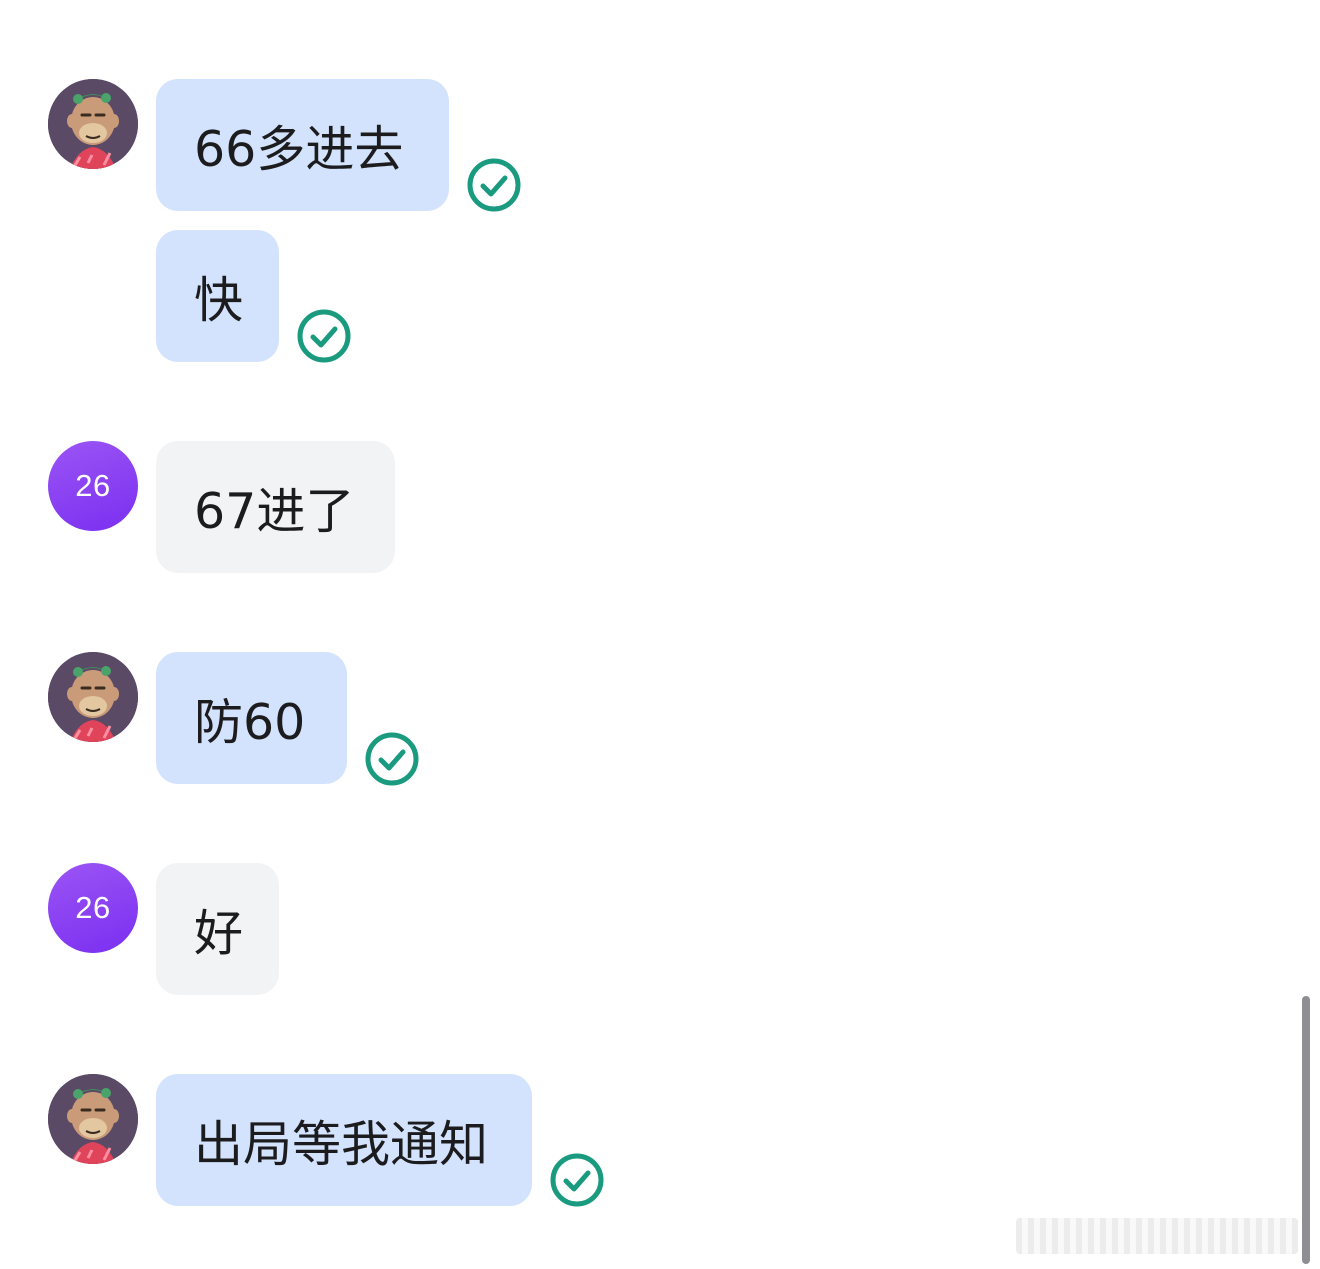  I want to click on message-bubble: 防60, so click(251, 718).